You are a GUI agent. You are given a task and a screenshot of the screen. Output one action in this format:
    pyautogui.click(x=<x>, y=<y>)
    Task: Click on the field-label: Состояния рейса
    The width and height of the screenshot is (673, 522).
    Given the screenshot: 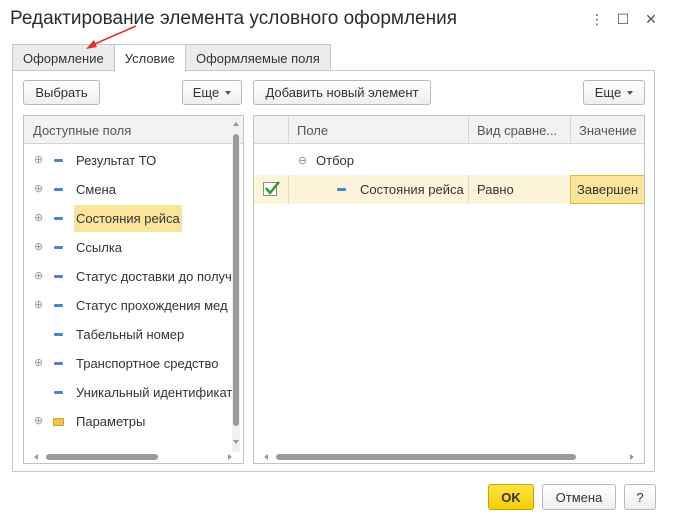 What is the action you would take?
    pyautogui.click(x=128, y=218)
    